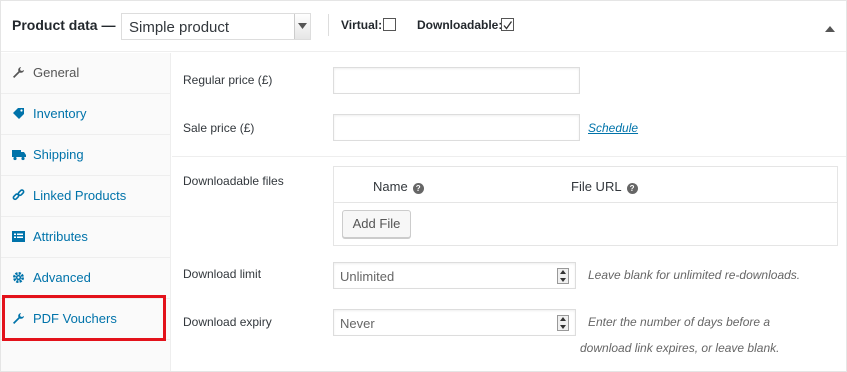 This screenshot has height=372, width=847. I want to click on product-type-value: Simple product, so click(179, 27).